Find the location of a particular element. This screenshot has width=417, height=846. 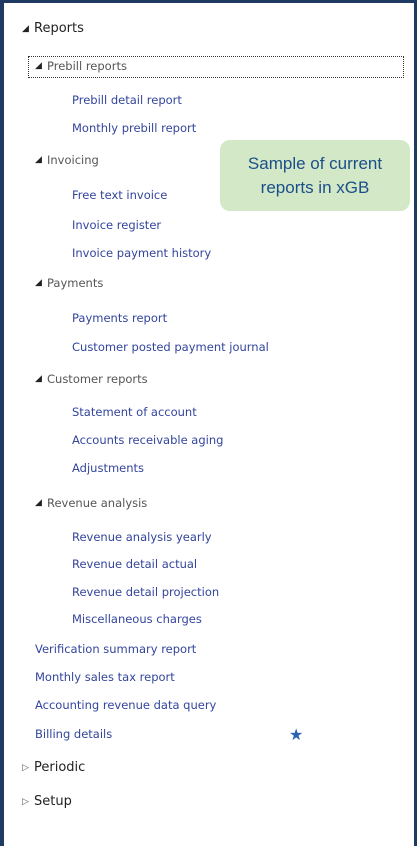

tree-node-customer-reports: ◢ Customer reports is located at coordinates (91, 379).